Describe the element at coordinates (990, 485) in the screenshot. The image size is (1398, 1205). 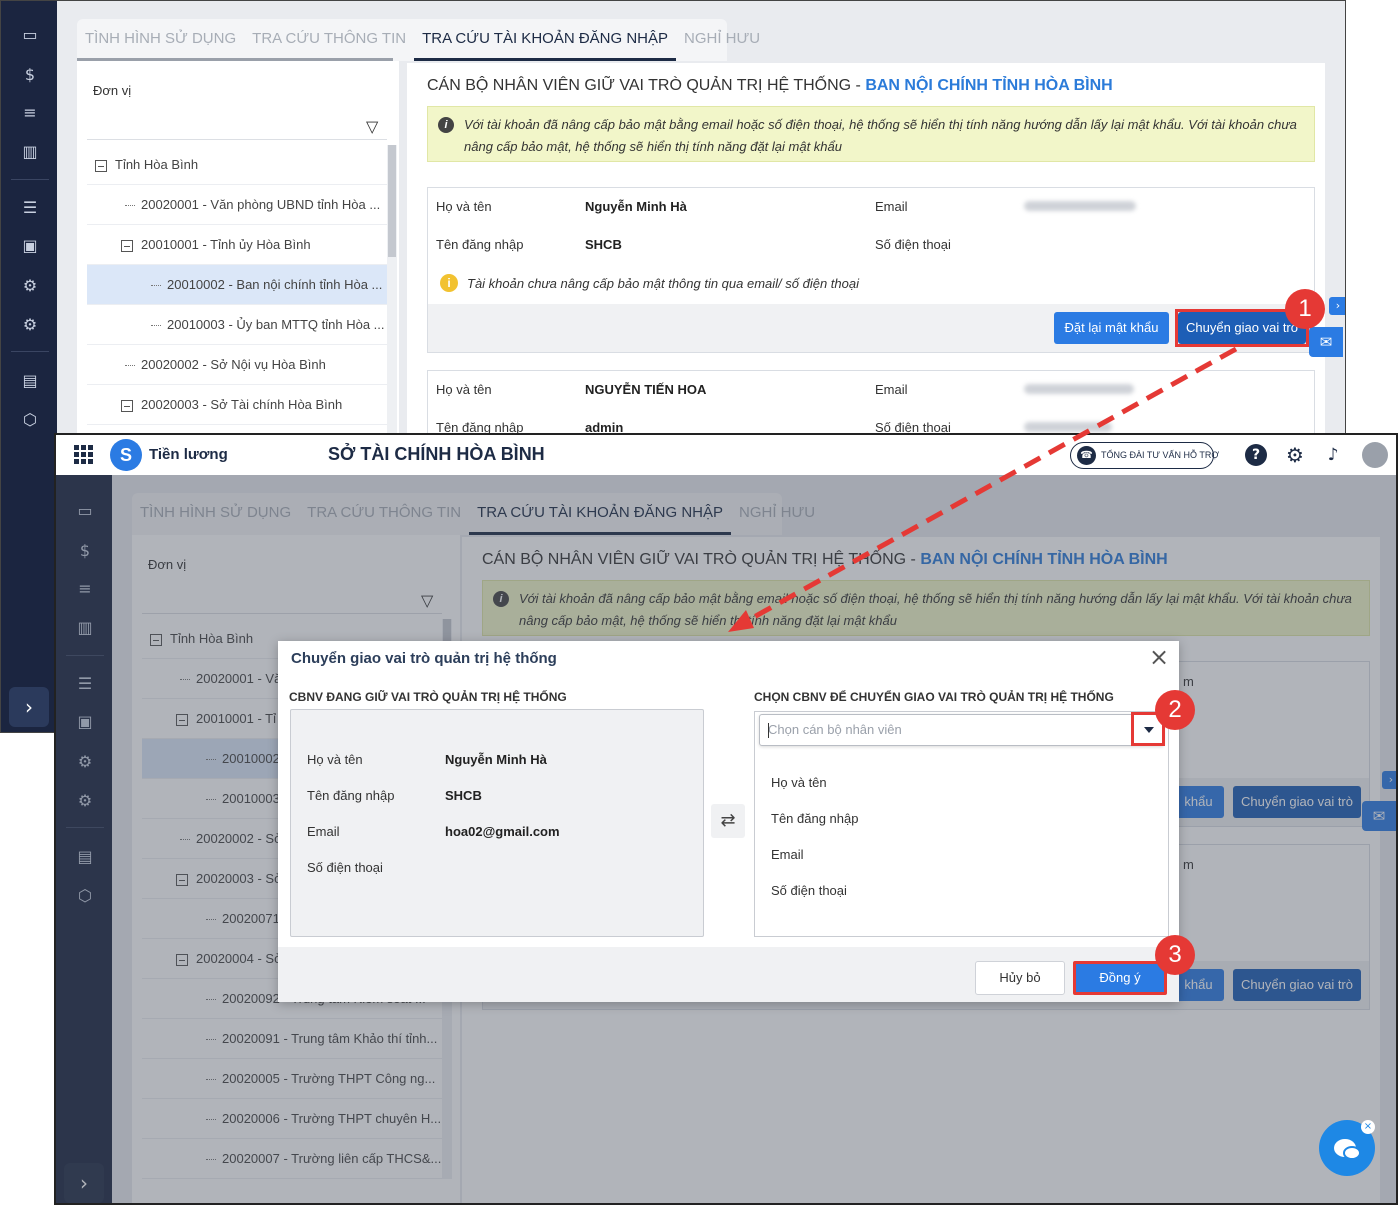
I see `dashed-arrow-line` at that location.